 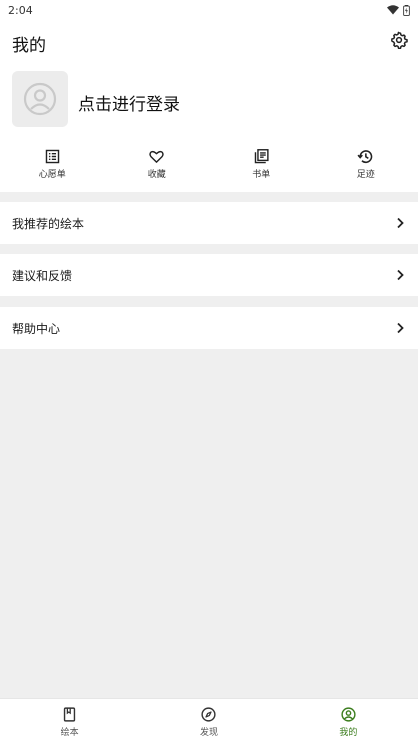 I want to click on avatar-placeholder-icon, so click(x=40, y=99).